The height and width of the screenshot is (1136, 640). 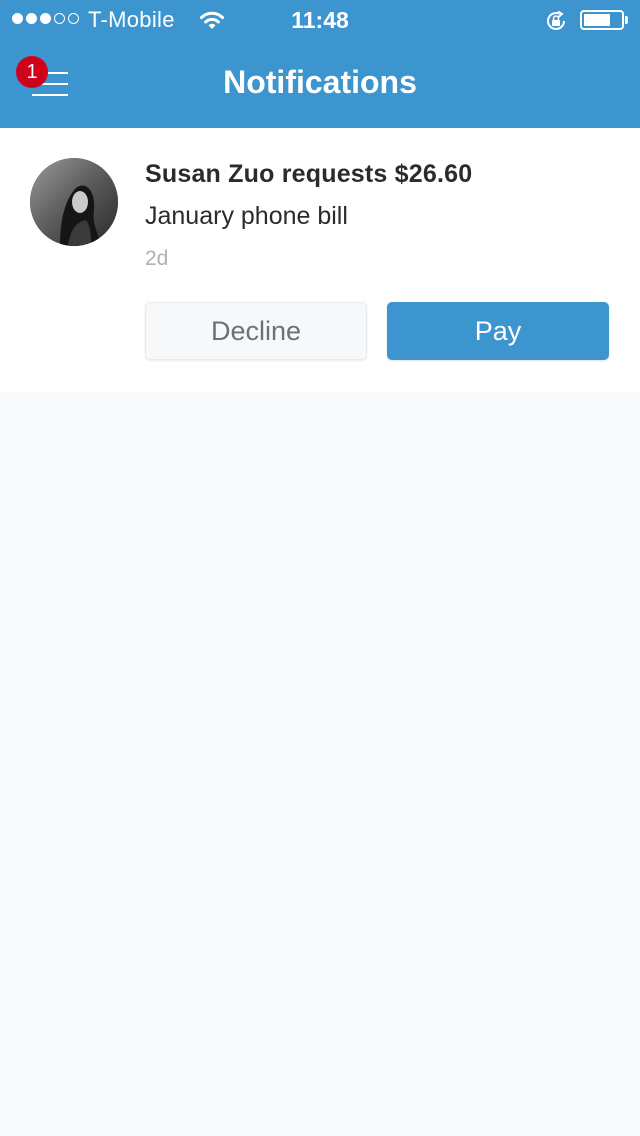 I want to click on request-note: January phone bill, so click(x=246, y=216).